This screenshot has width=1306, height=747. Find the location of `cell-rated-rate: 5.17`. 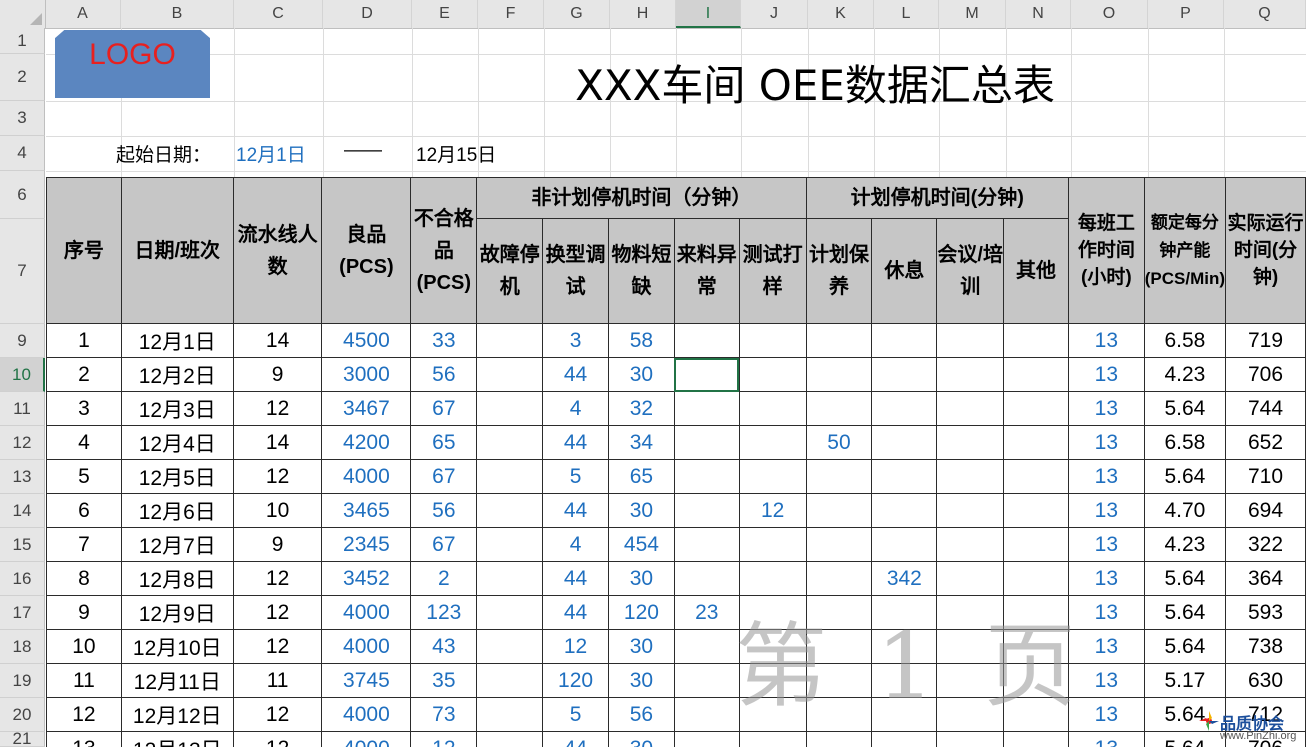

cell-rated-rate: 5.17 is located at coordinates (1185, 680).